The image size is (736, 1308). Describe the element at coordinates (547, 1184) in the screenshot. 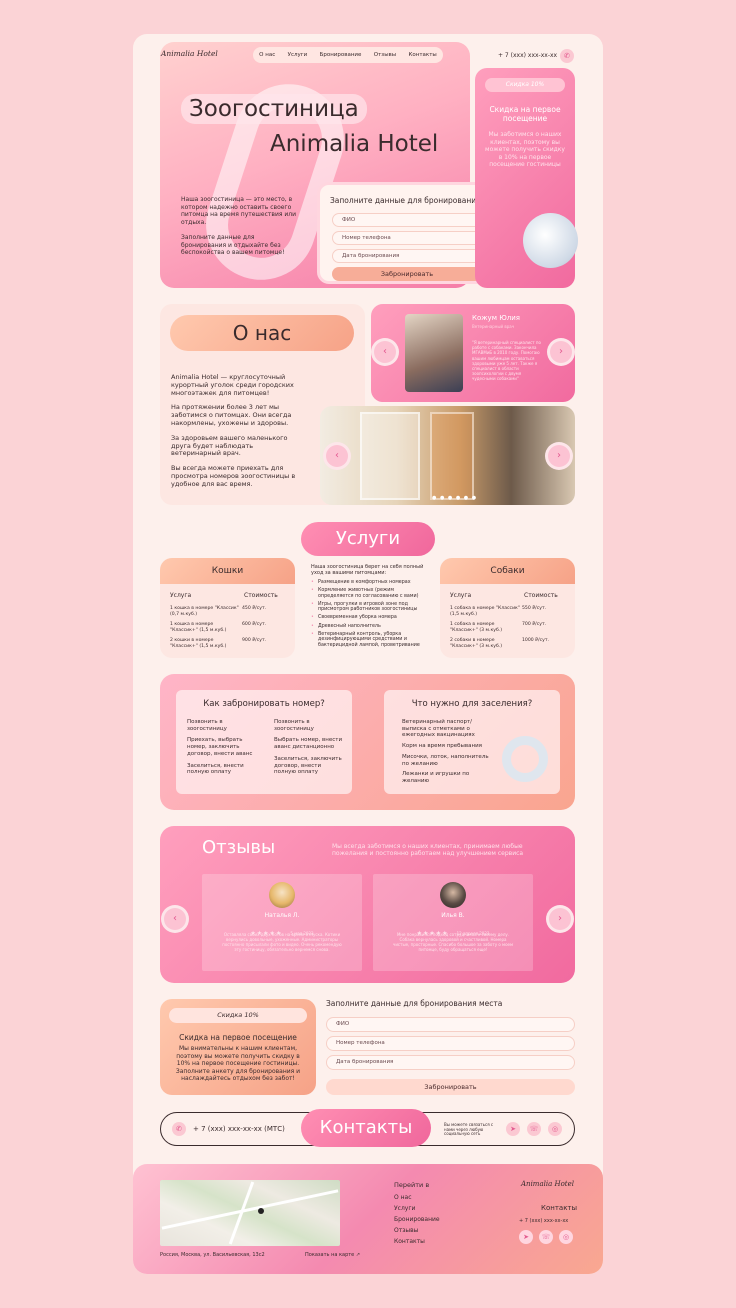

I see `footer-logo: Animalia Hotel` at that location.